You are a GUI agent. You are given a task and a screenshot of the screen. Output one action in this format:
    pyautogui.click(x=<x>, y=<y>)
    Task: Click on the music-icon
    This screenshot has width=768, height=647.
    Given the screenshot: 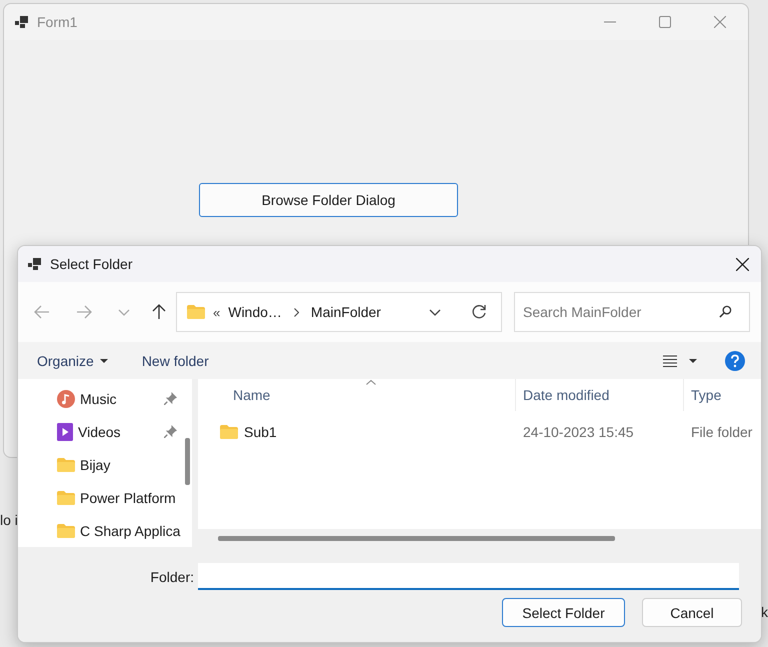 What is the action you would take?
    pyautogui.click(x=66, y=399)
    